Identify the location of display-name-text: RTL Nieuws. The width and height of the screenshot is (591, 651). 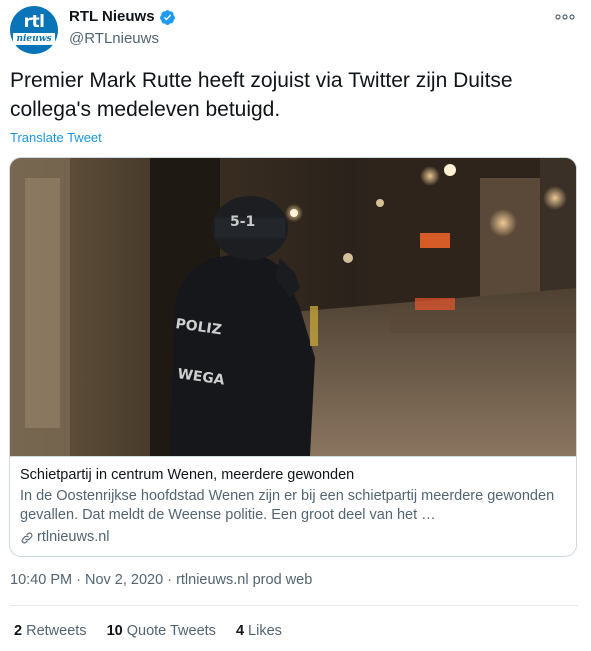
(112, 16).